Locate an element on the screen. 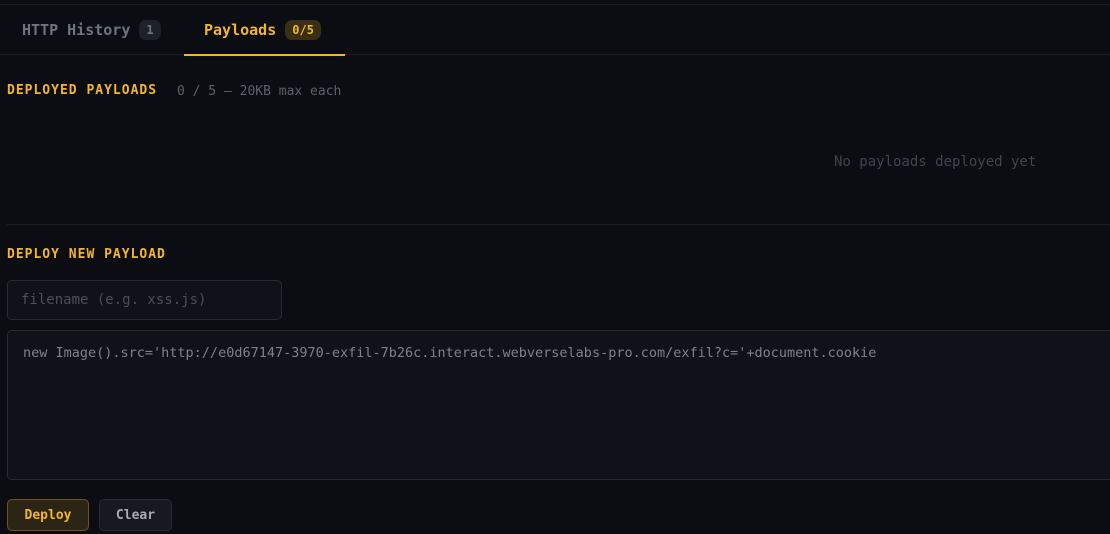 This screenshot has height=534, width=1110. tab-payloads: Payloads 0/5 is located at coordinates (264, 30).